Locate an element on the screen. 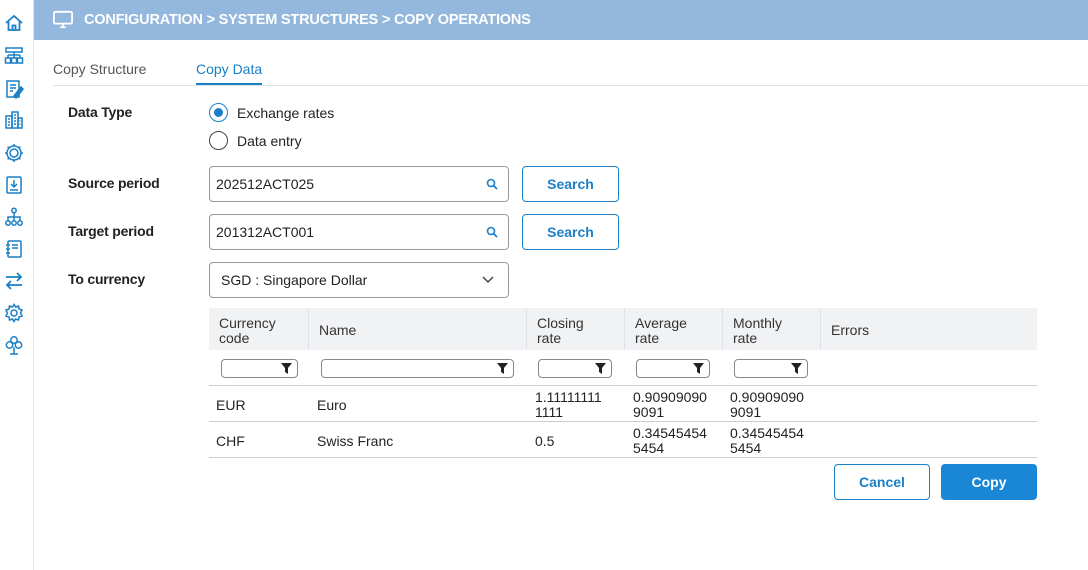 This screenshot has height=570, width=1088. home-icon is located at coordinates (14, 23).